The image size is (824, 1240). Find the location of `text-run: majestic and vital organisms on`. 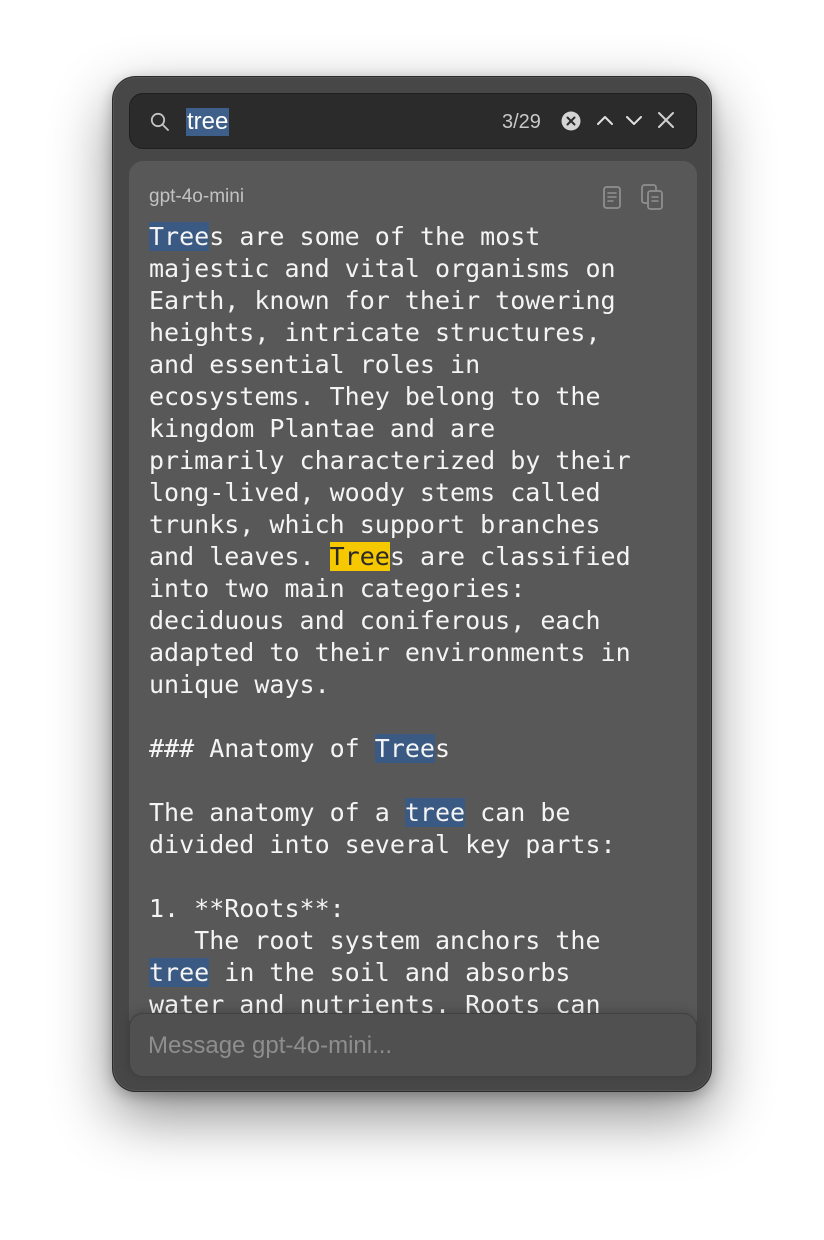

text-run: majestic and vital organisms on is located at coordinates (382, 268).